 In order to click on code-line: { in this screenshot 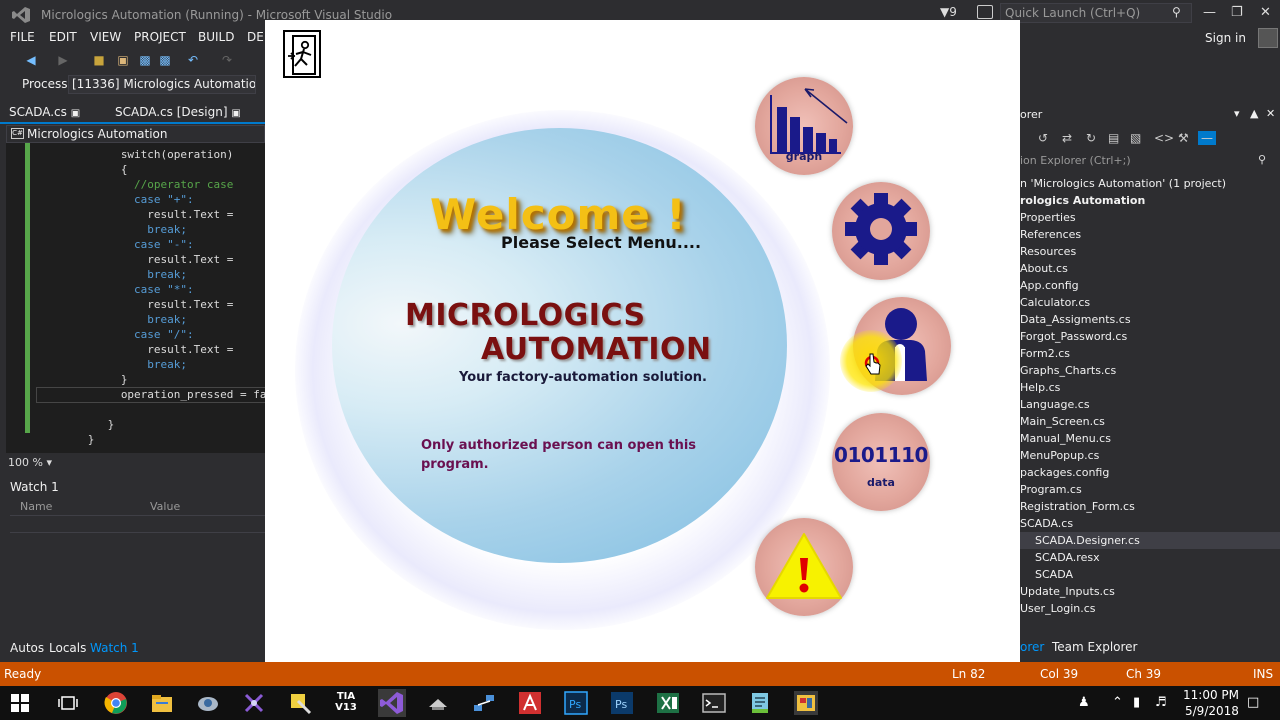, I will do `click(124, 169)`.